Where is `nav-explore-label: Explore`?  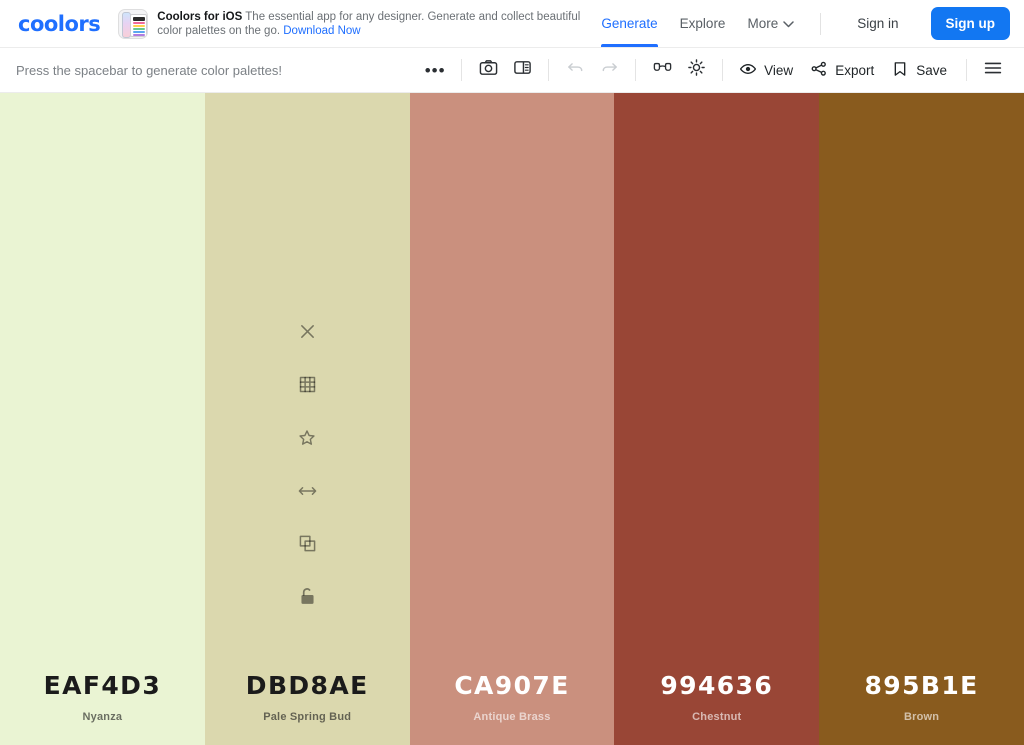 nav-explore-label: Explore is located at coordinates (702, 23).